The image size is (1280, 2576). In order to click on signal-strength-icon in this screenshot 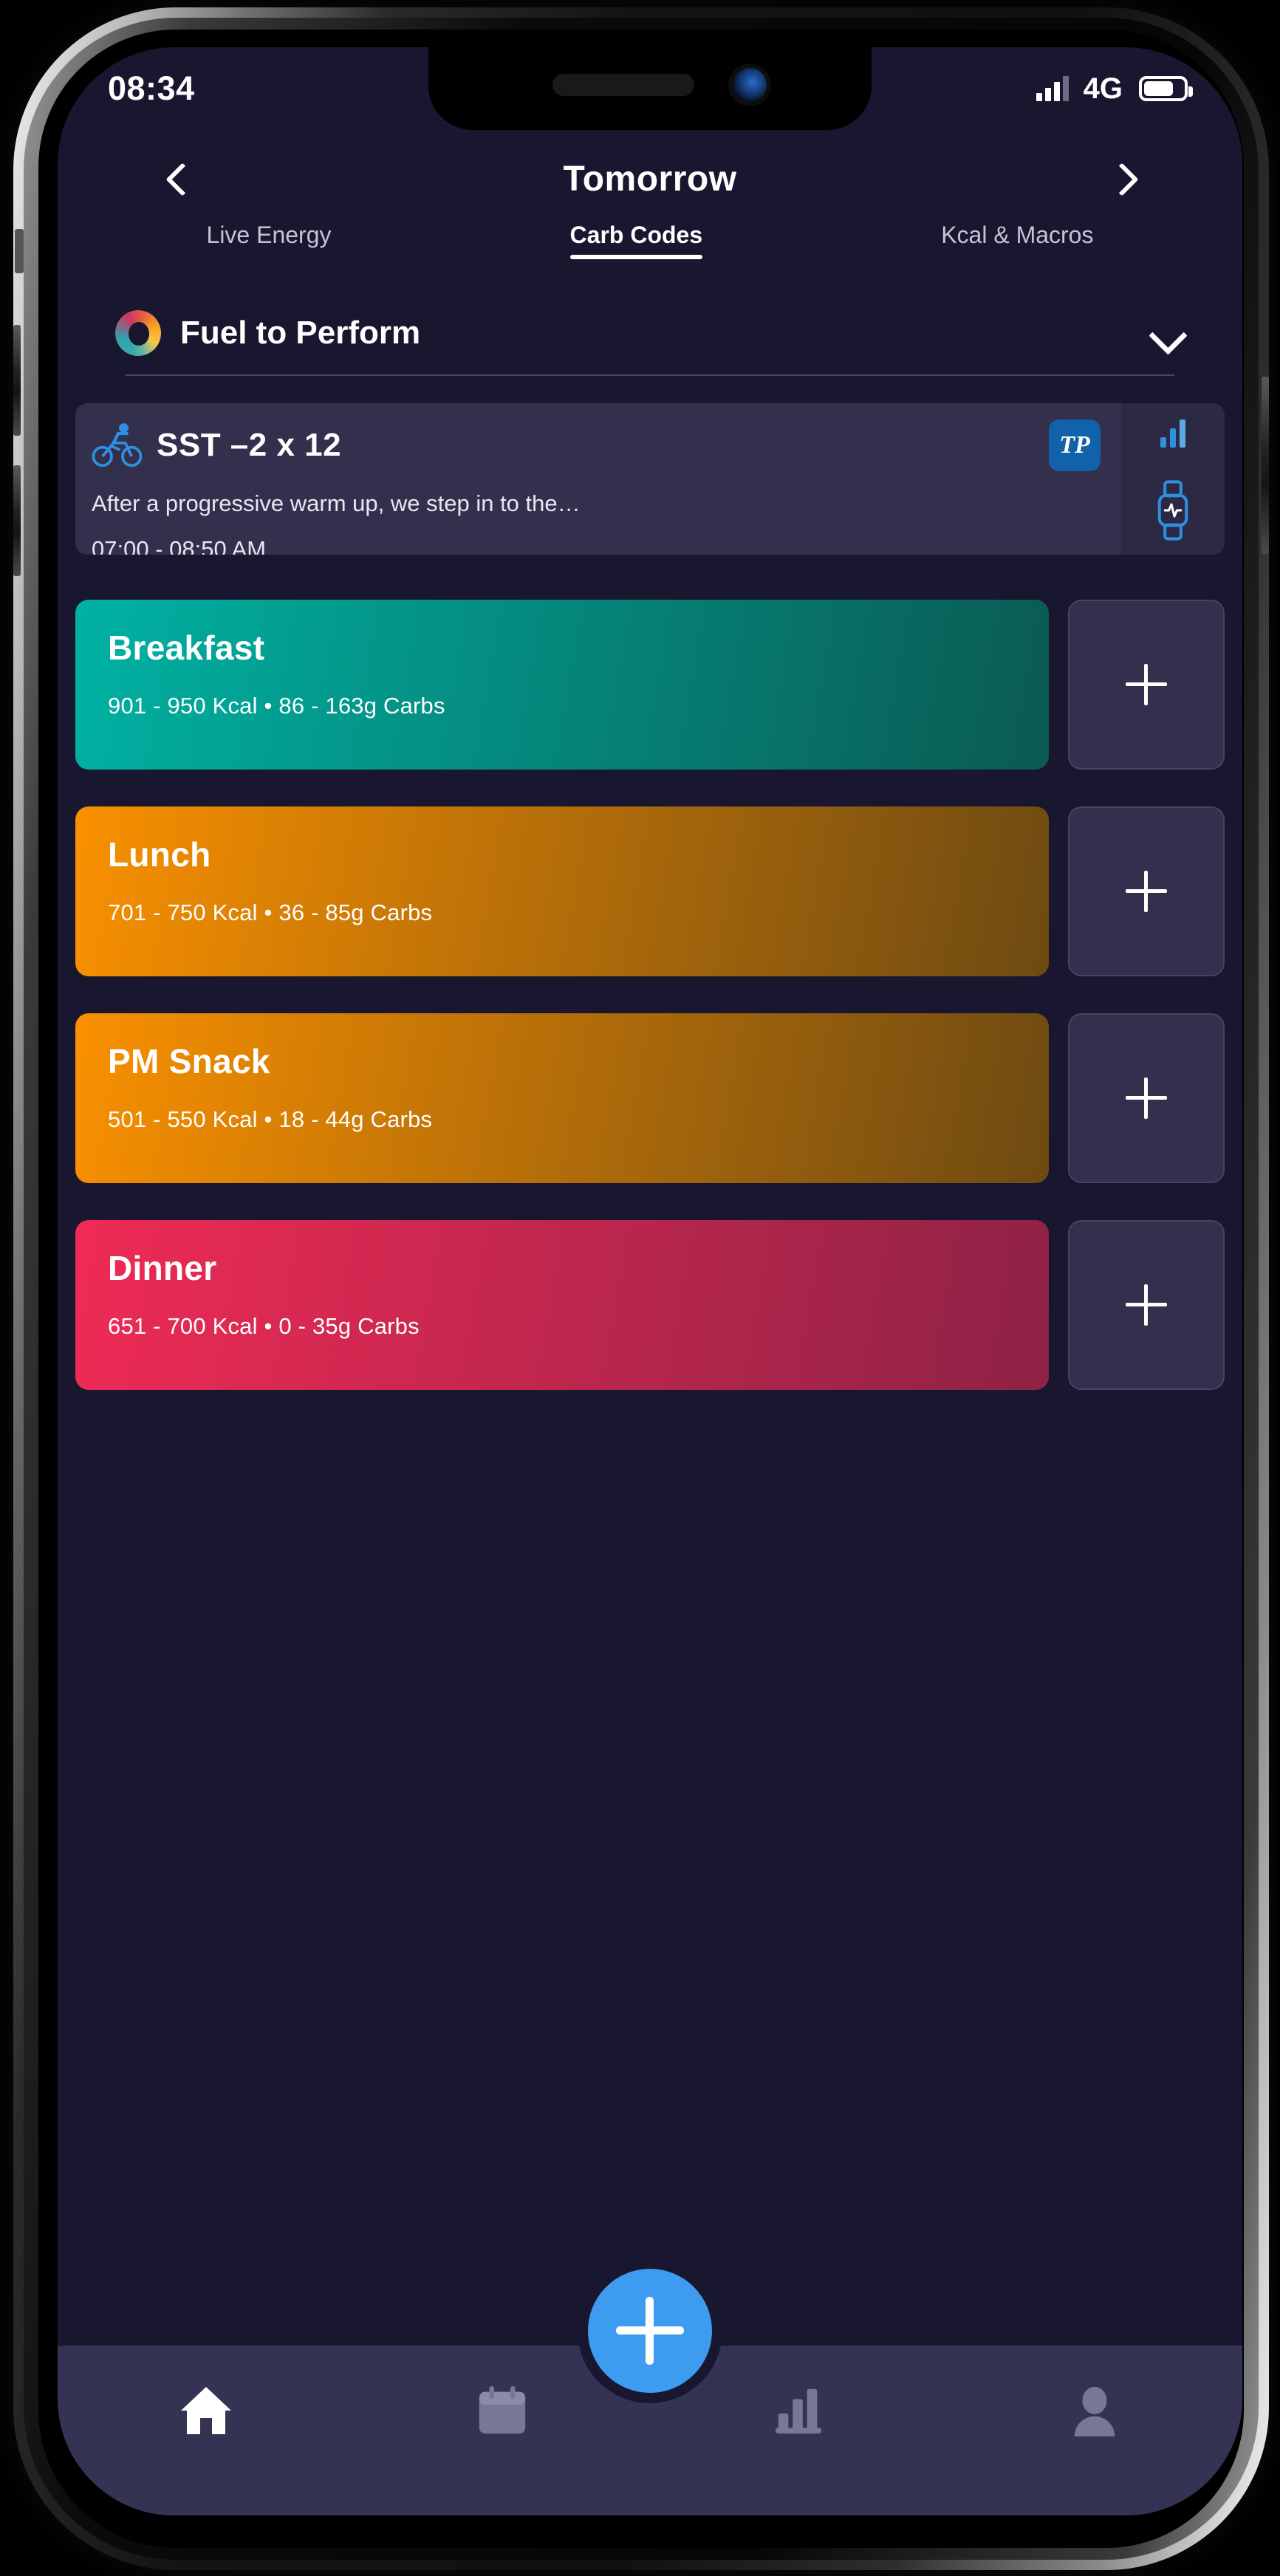, I will do `click(1052, 88)`.